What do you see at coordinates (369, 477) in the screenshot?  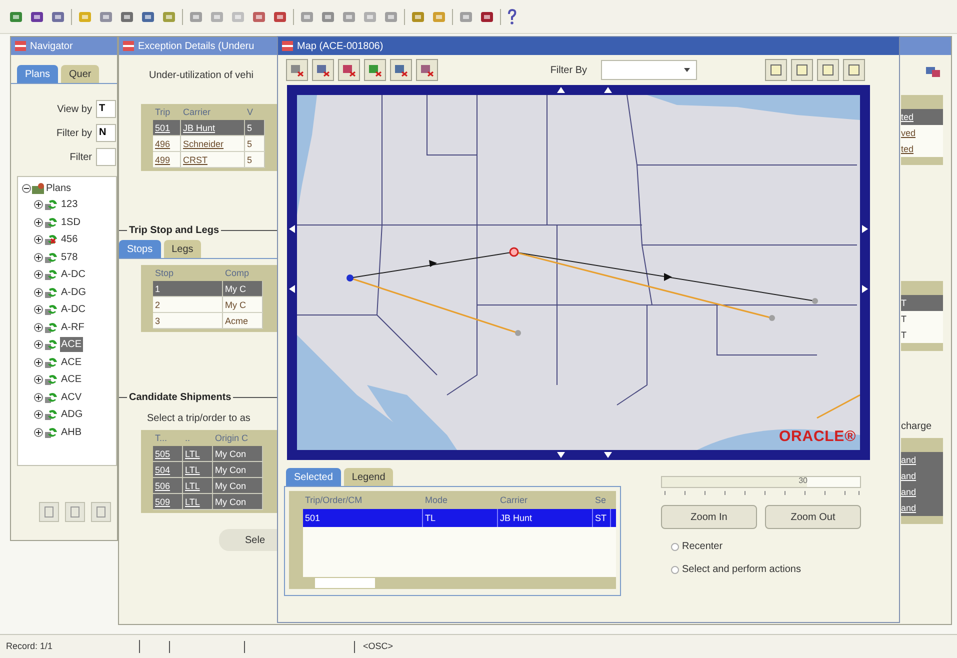 I see `tab: Legend` at bounding box center [369, 477].